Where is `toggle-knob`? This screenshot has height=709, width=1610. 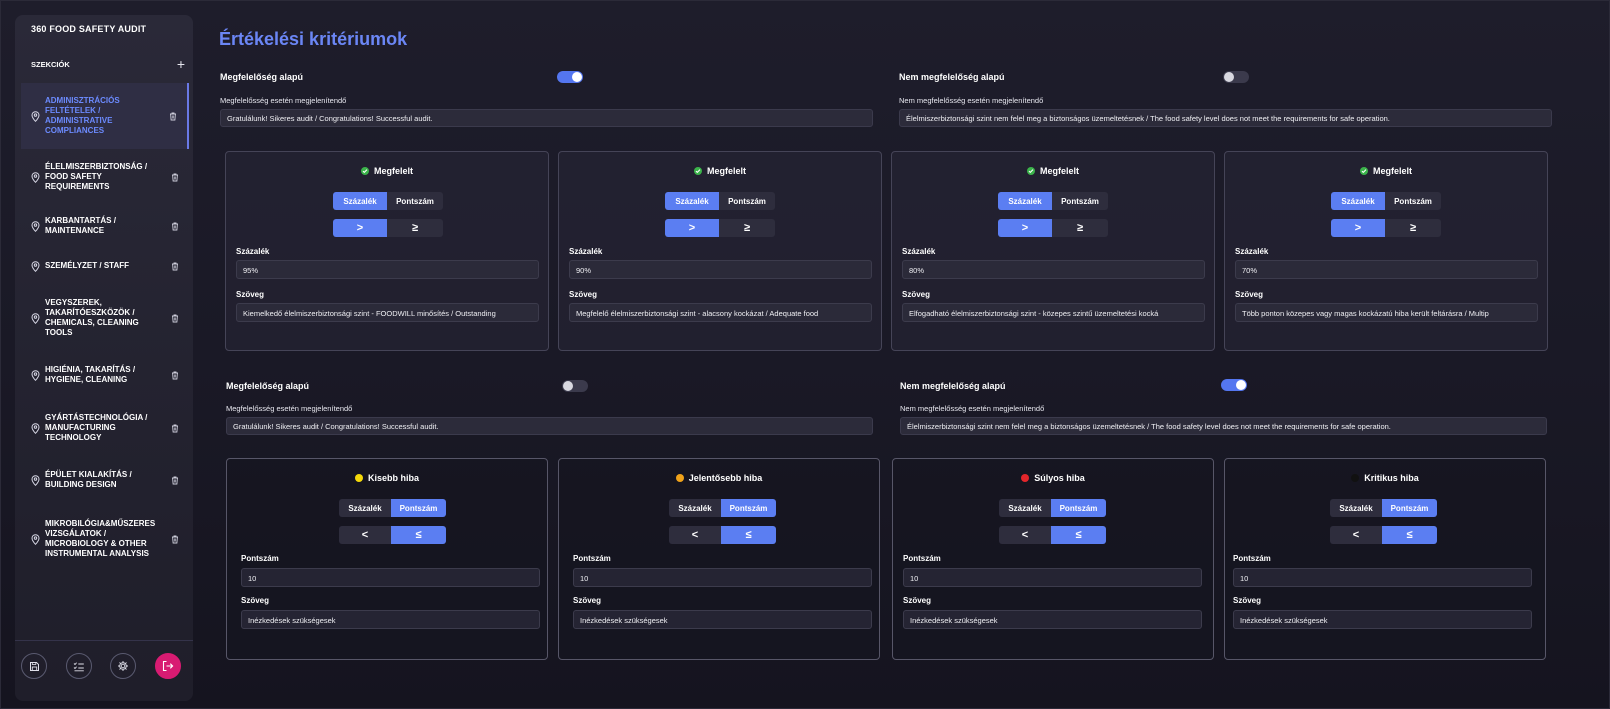 toggle-knob is located at coordinates (568, 386).